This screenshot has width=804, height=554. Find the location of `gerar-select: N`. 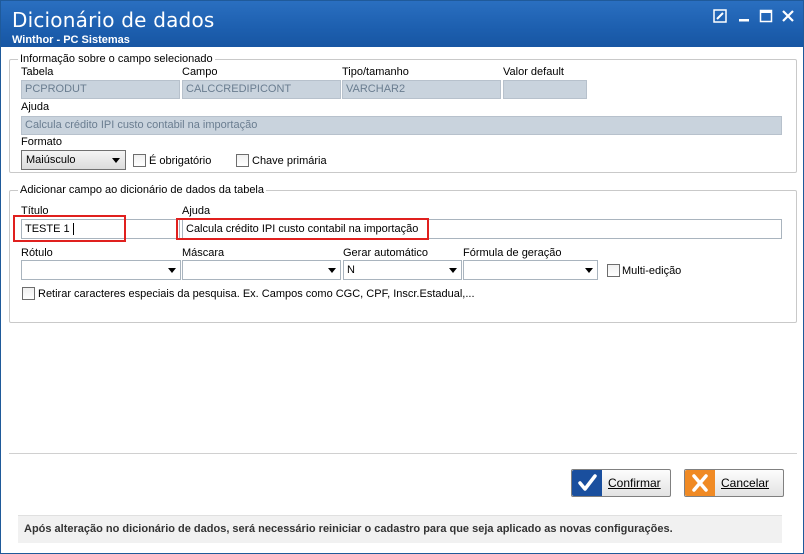

gerar-select: N is located at coordinates (402, 270).